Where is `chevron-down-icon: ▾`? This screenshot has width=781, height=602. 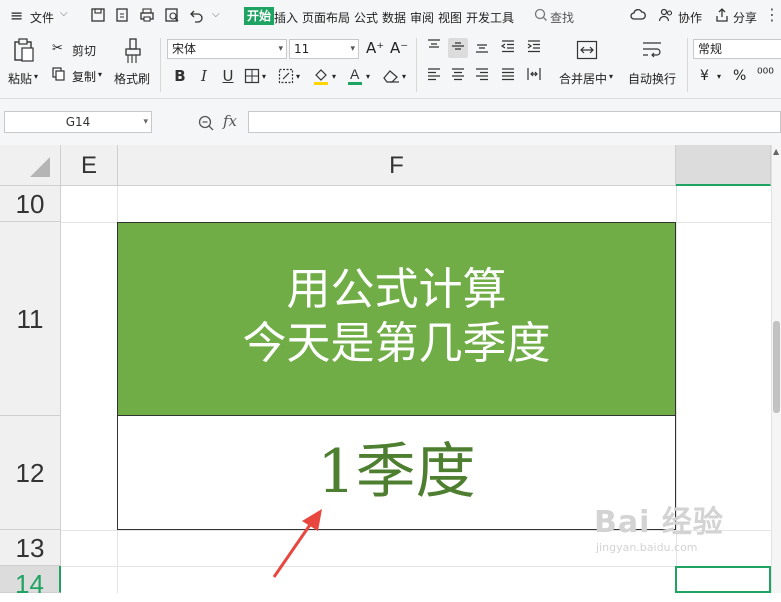 chevron-down-icon: ▾ is located at coordinates (352, 49).